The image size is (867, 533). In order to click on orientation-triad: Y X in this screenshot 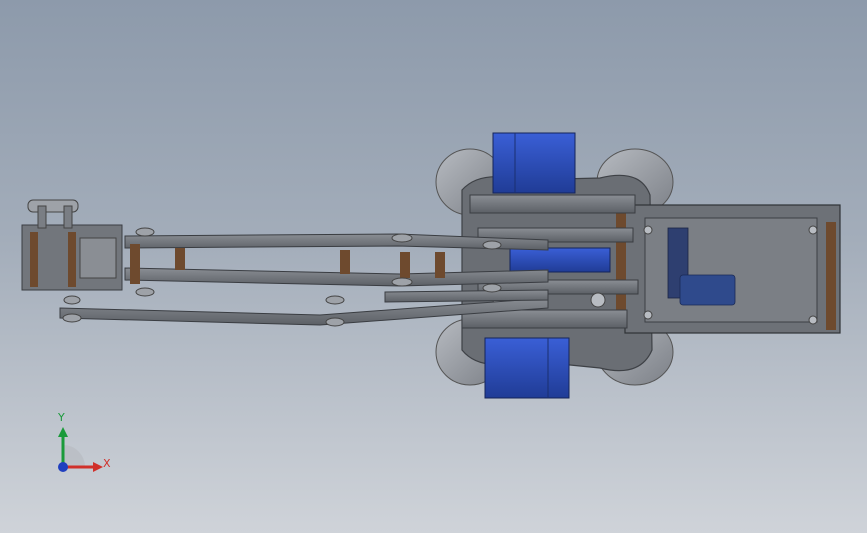, I will do `click(85, 445)`.